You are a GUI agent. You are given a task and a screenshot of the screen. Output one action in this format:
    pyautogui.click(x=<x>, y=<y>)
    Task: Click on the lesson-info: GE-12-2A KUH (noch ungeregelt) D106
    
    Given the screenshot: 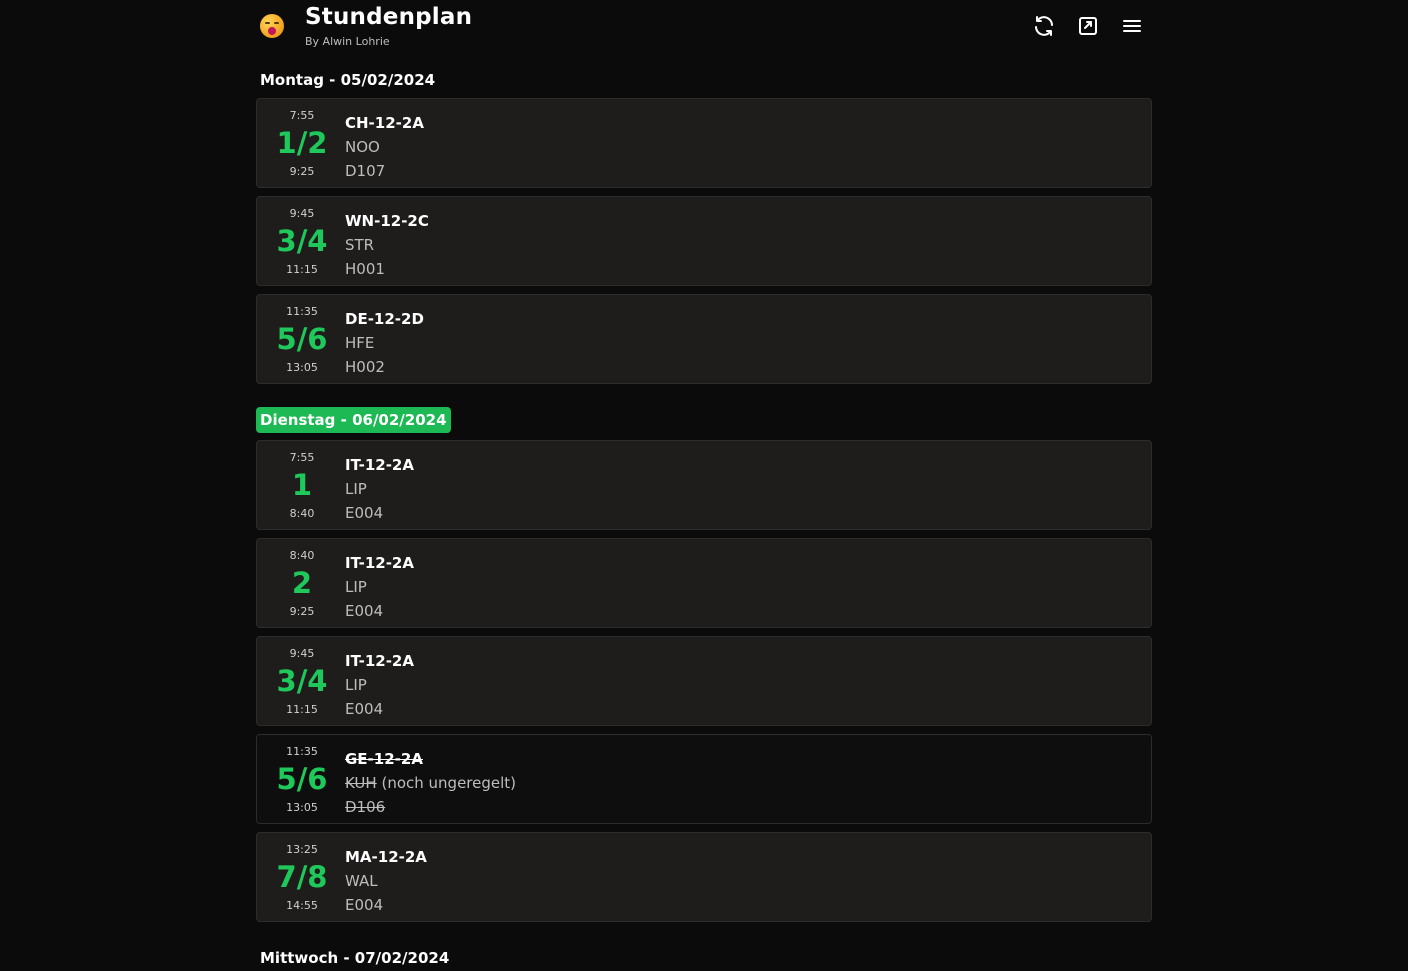 What is the action you would take?
    pyautogui.click(x=430, y=783)
    